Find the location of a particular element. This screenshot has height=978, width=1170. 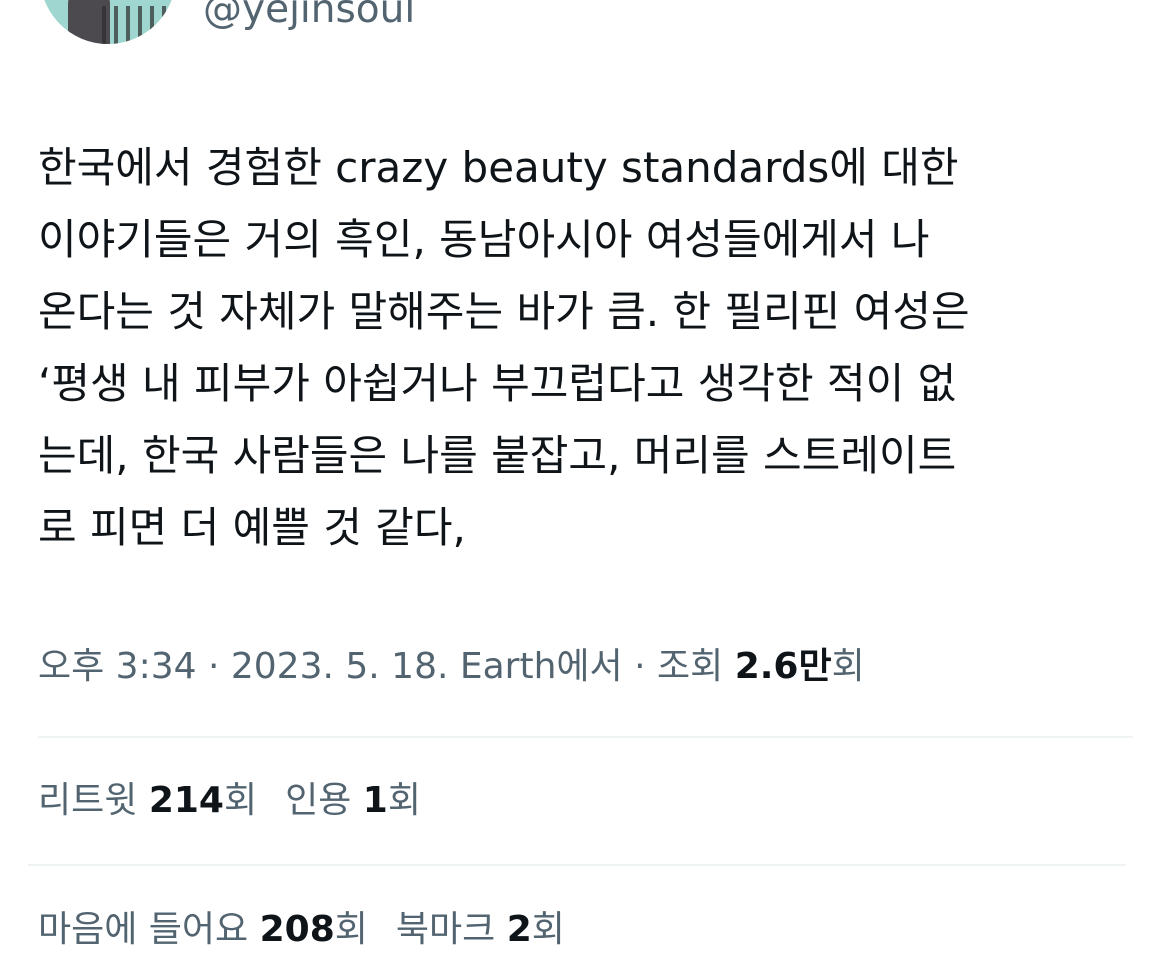

tweet-text-line: 한국에서 경험한 crazy beauty standards에 대한 is located at coordinates (498, 167).